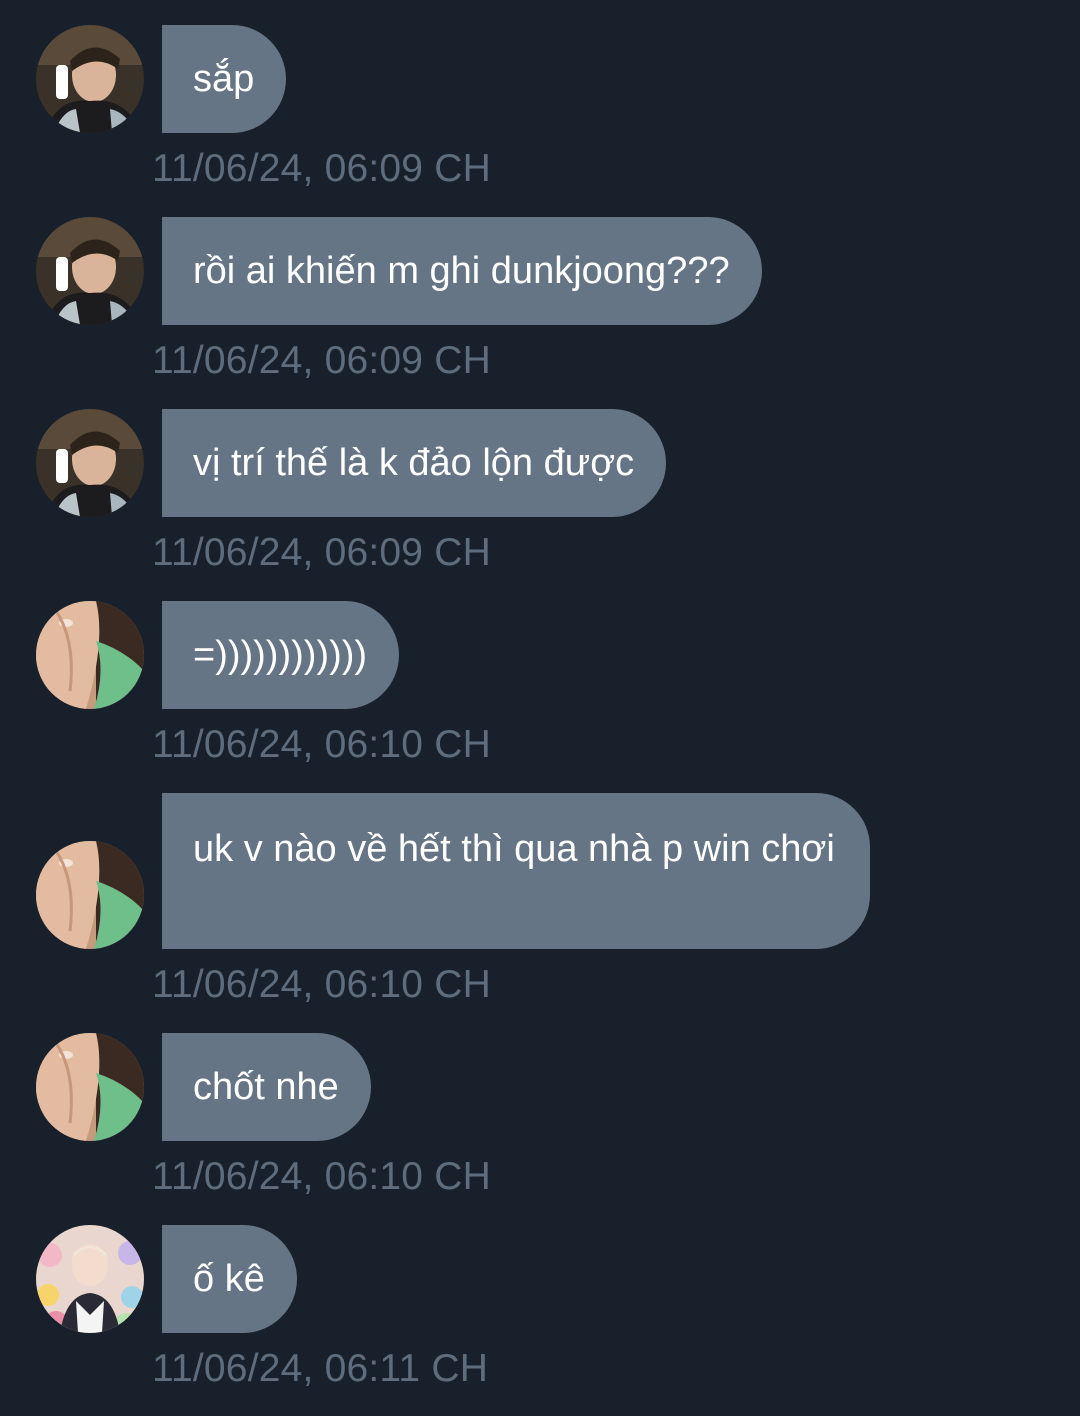 The width and height of the screenshot is (1080, 1416). Describe the element at coordinates (516, 871) in the screenshot. I see `message-bubble: uk v nào về hết thì qua nhà p win chơi` at that location.